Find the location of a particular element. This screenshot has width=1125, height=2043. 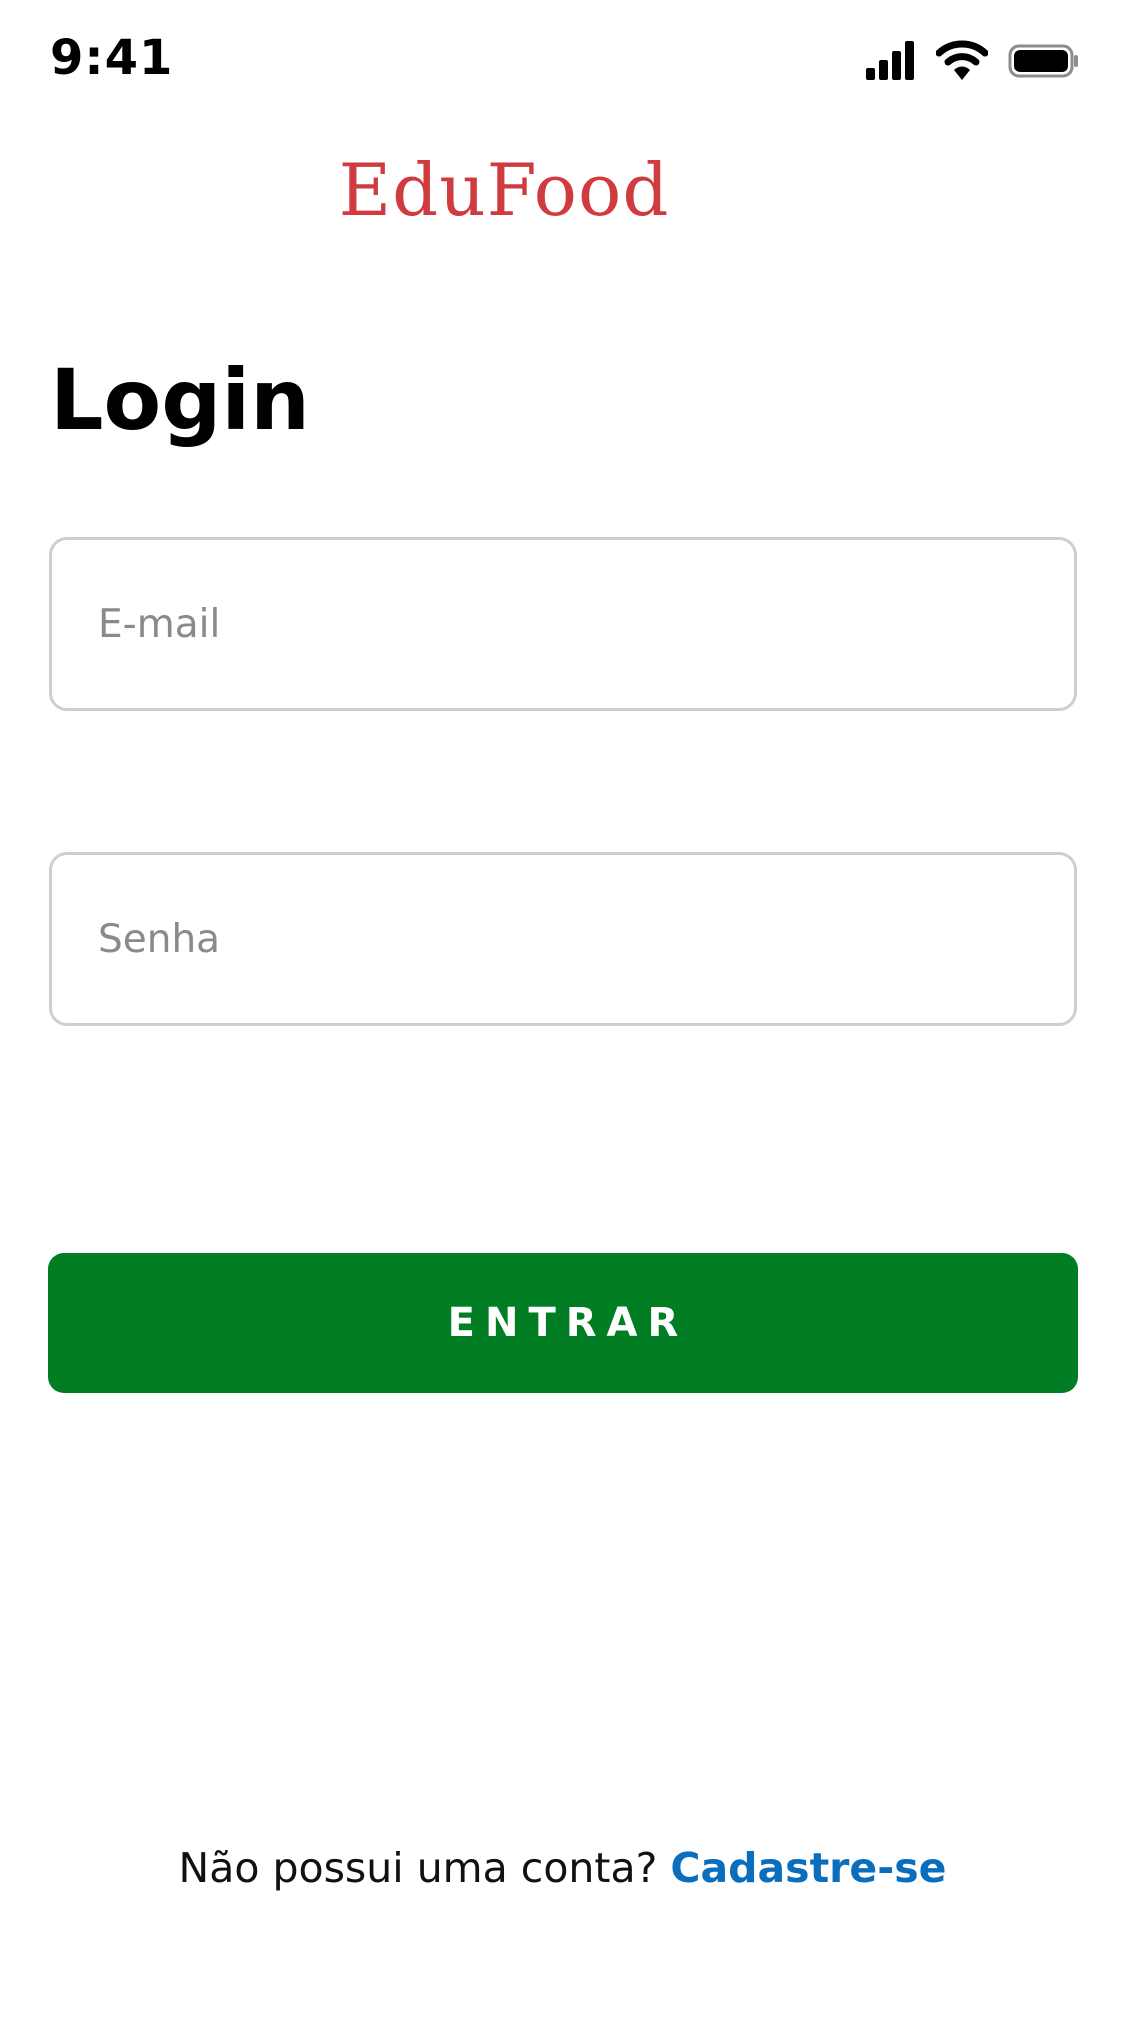

page-title: Login is located at coordinates (180, 400).